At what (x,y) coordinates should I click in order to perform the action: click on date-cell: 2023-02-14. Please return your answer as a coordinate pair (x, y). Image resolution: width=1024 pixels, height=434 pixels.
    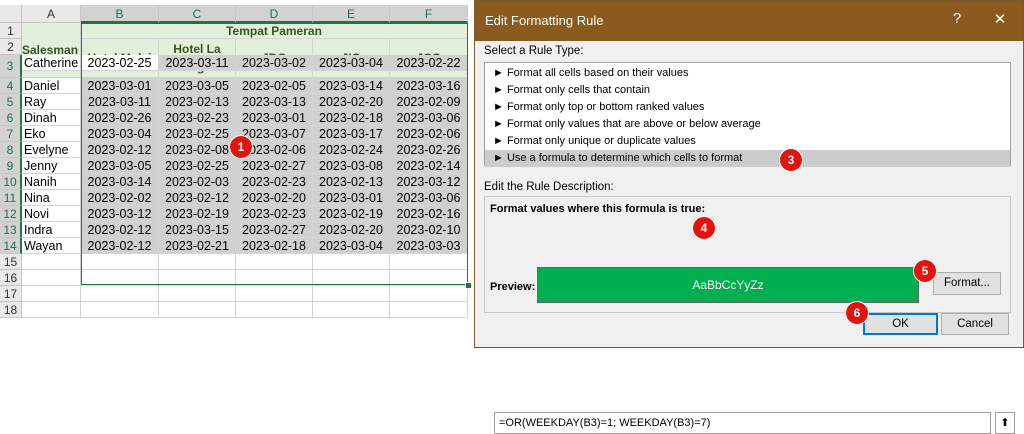
    Looking at the image, I should click on (429, 166).